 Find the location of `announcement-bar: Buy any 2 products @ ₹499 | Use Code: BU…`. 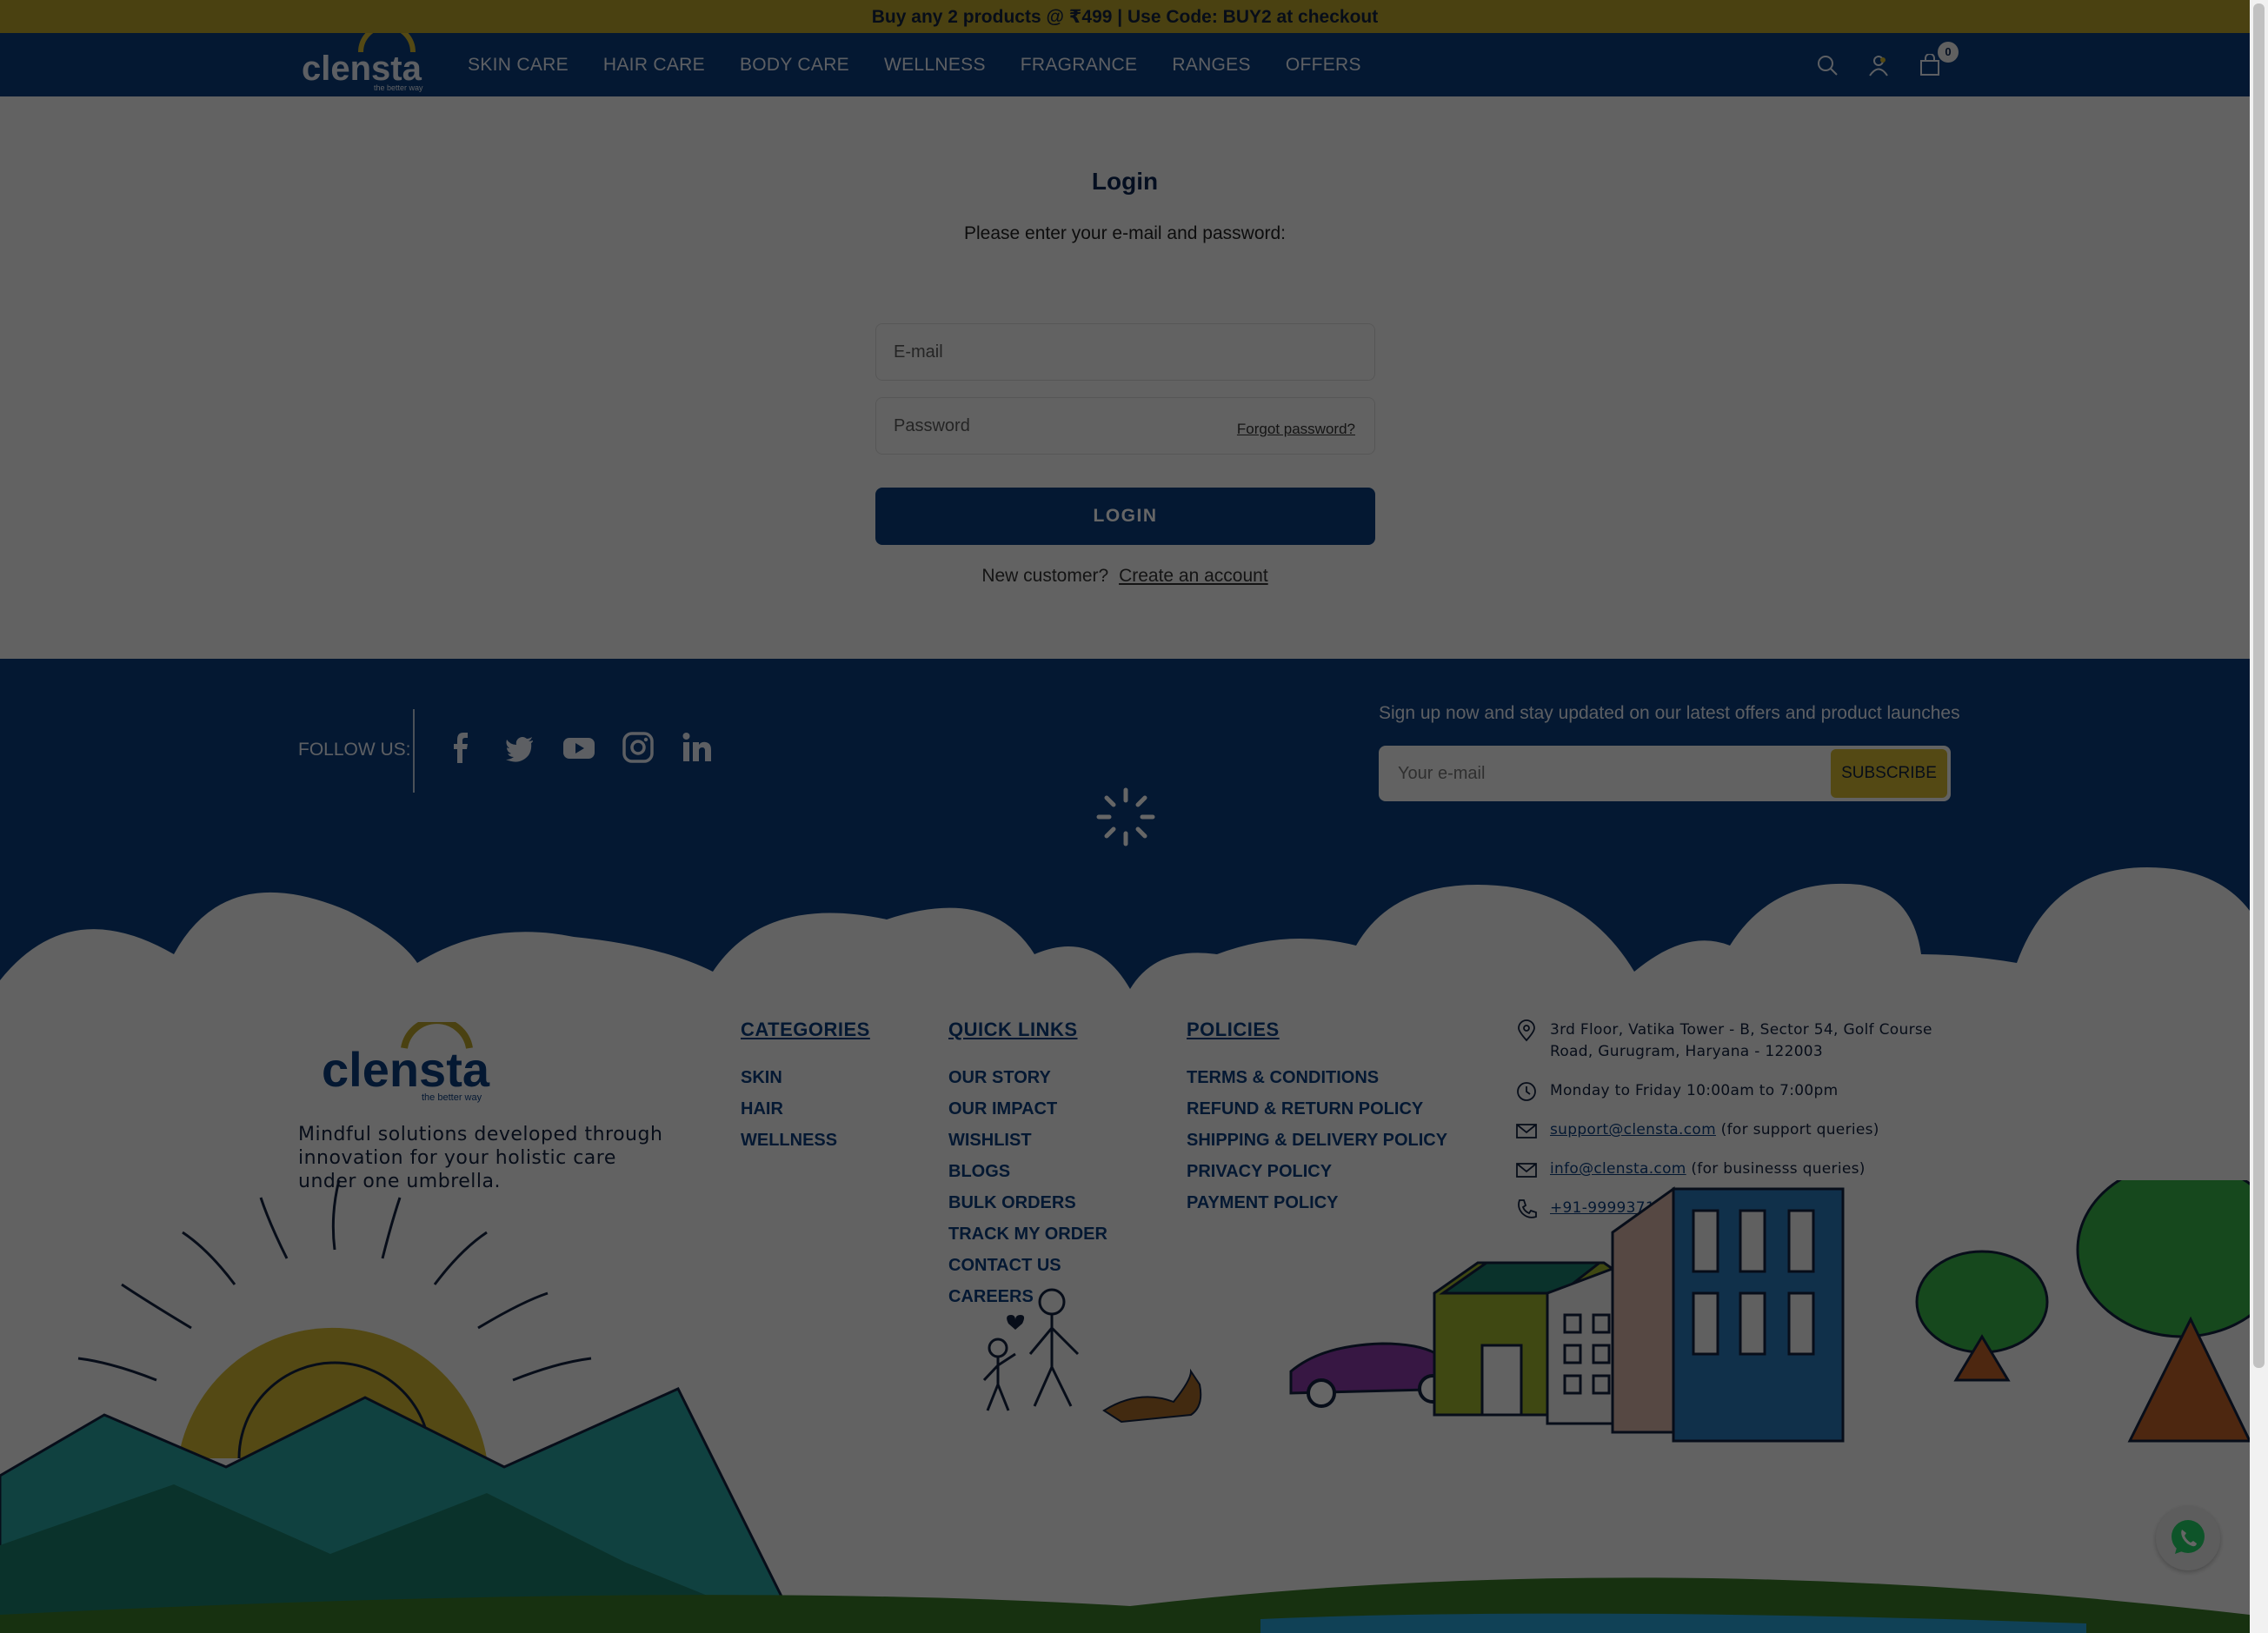

announcement-bar: Buy any 2 products @ ₹499 | Use Code: BU… is located at coordinates (1125, 16).